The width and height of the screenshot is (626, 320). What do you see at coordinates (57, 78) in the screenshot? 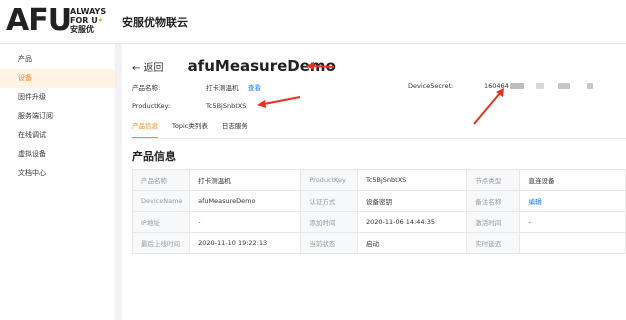
I see `sidebar-item-devices: 设备` at bounding box center [57, 78].